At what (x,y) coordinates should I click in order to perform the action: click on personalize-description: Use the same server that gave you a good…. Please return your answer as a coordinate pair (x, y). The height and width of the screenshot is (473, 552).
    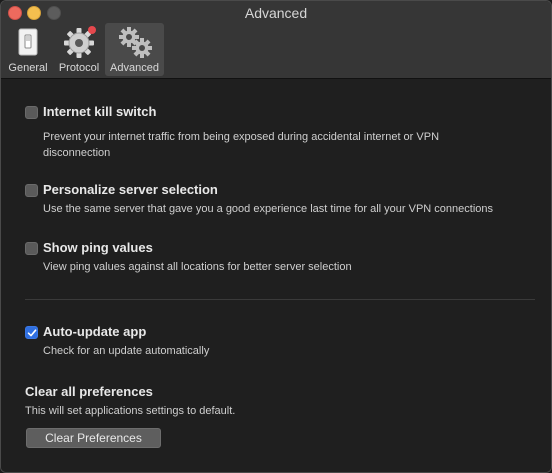
    Looking at the image, I should click on (268, 209).